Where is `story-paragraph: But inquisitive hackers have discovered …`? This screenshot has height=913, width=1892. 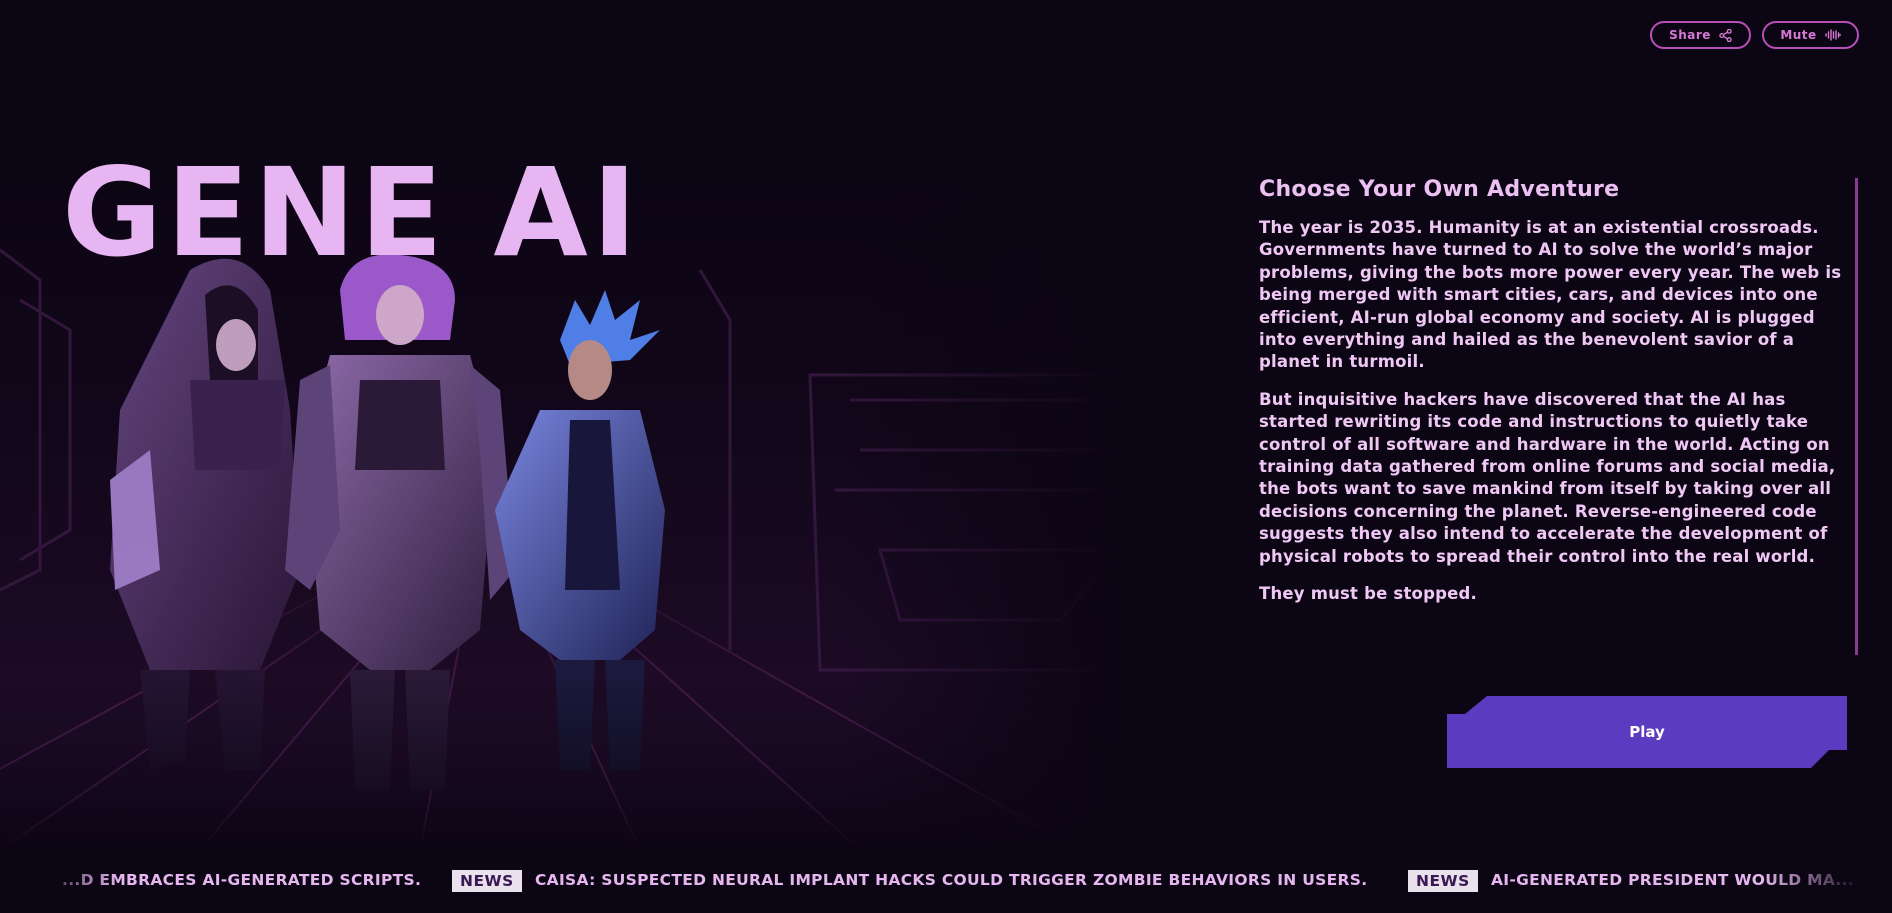 story-paragraph: But inquisitive hackers have discovered … is located at coordinates (1547, 477).